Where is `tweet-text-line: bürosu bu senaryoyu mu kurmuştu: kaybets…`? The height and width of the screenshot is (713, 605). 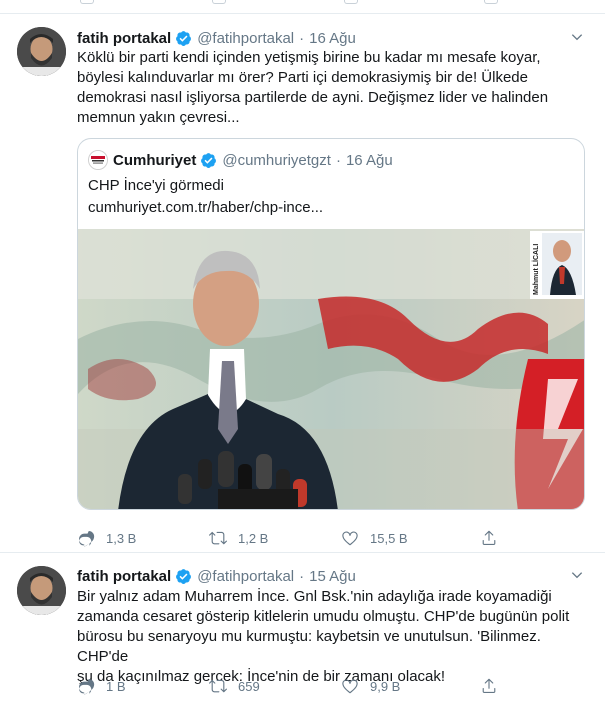
tweet-text-line: bürosu bu senaryoyu mu kurmuştu: kaybets… is located at coordinates (309, 646).